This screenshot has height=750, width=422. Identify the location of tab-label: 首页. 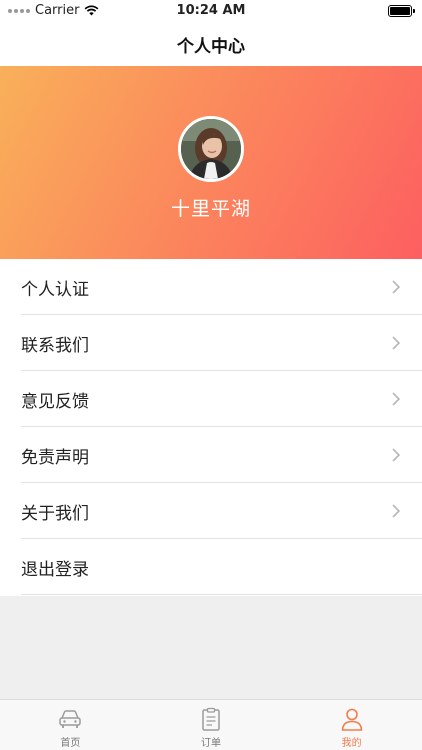
(70, 743).